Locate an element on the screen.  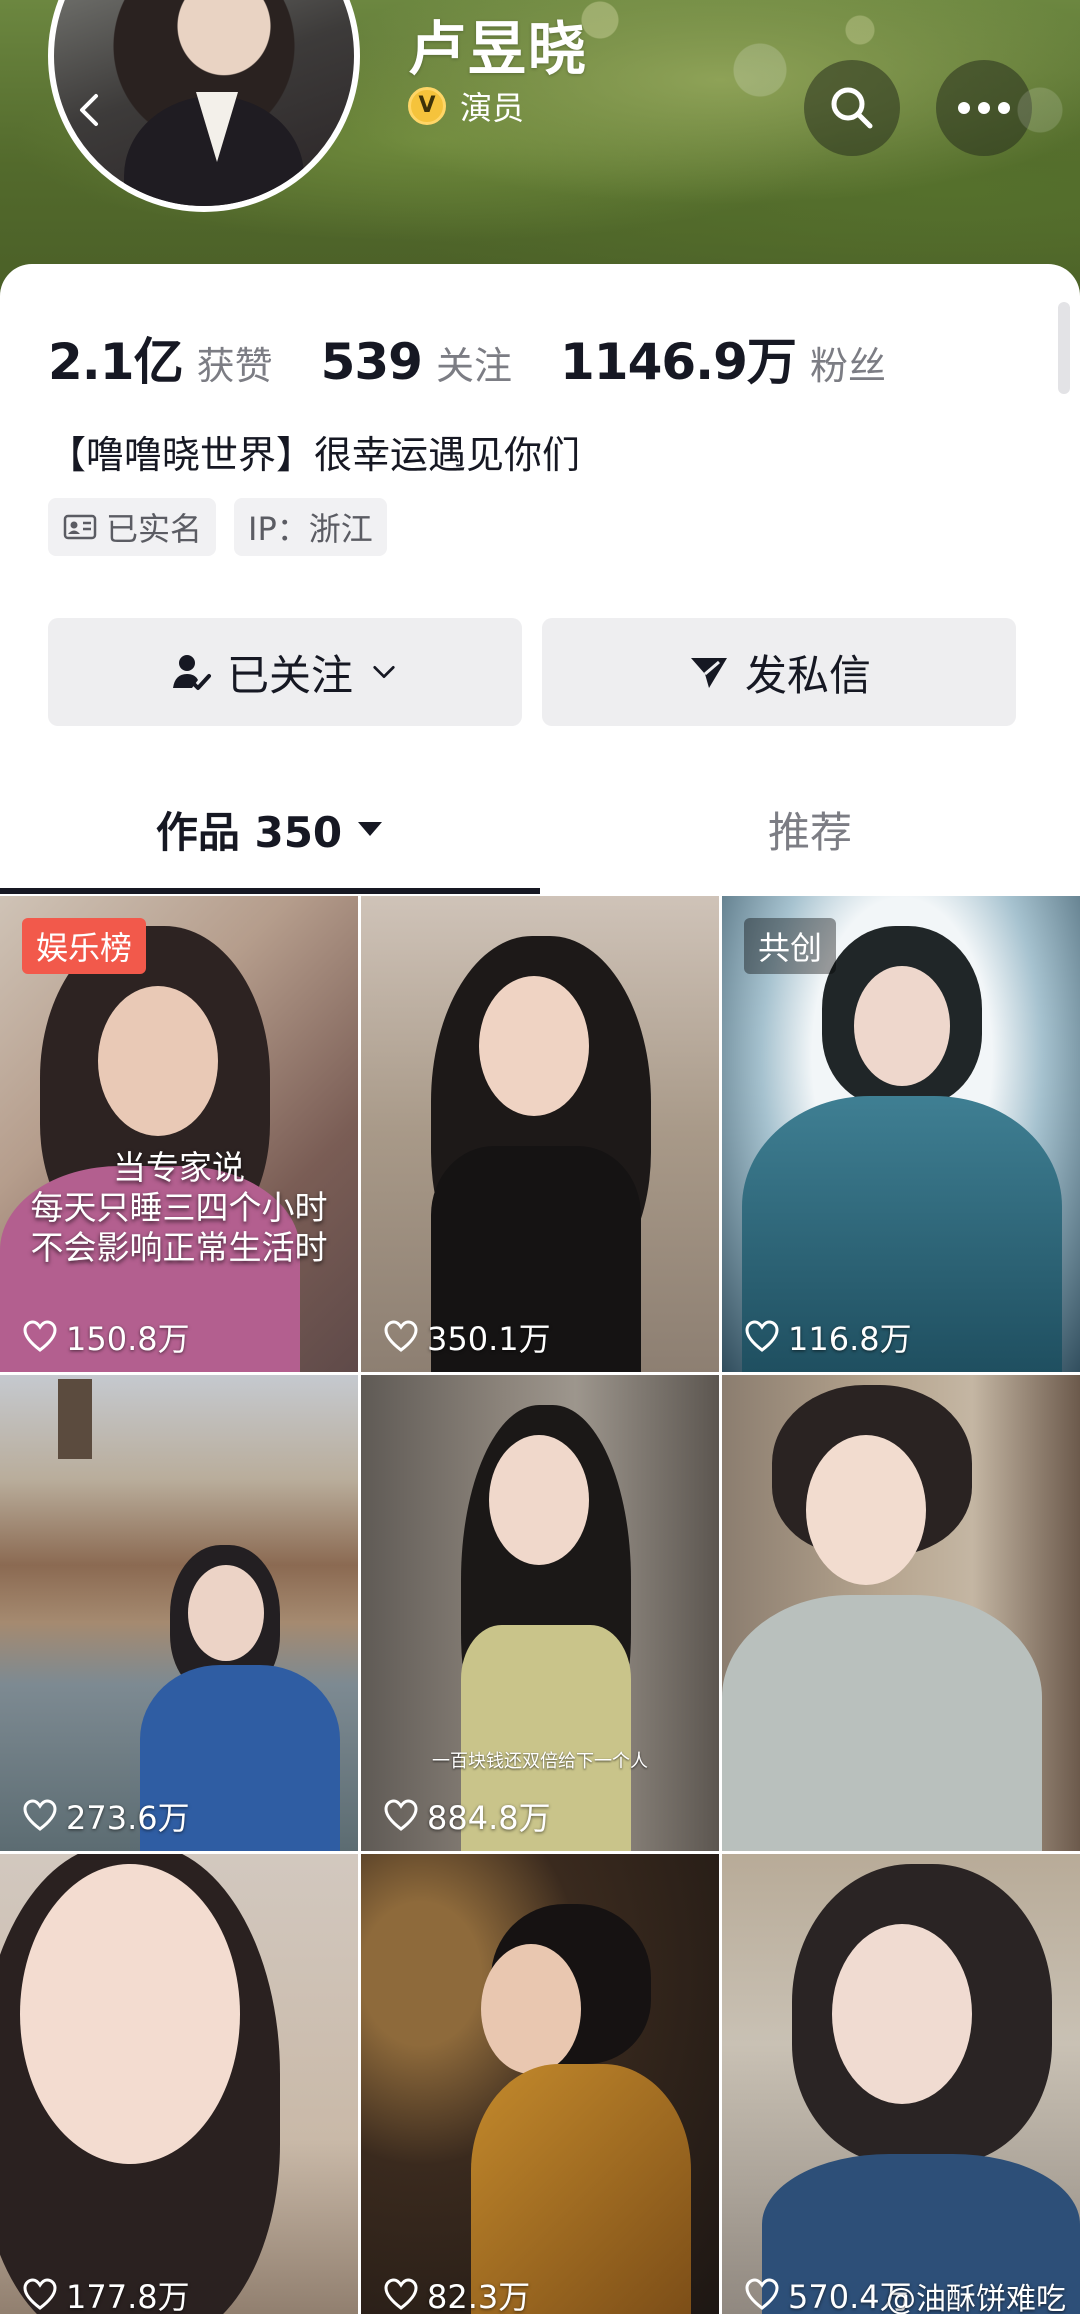
back-arrow-icon is located at coordinates (89, 110).